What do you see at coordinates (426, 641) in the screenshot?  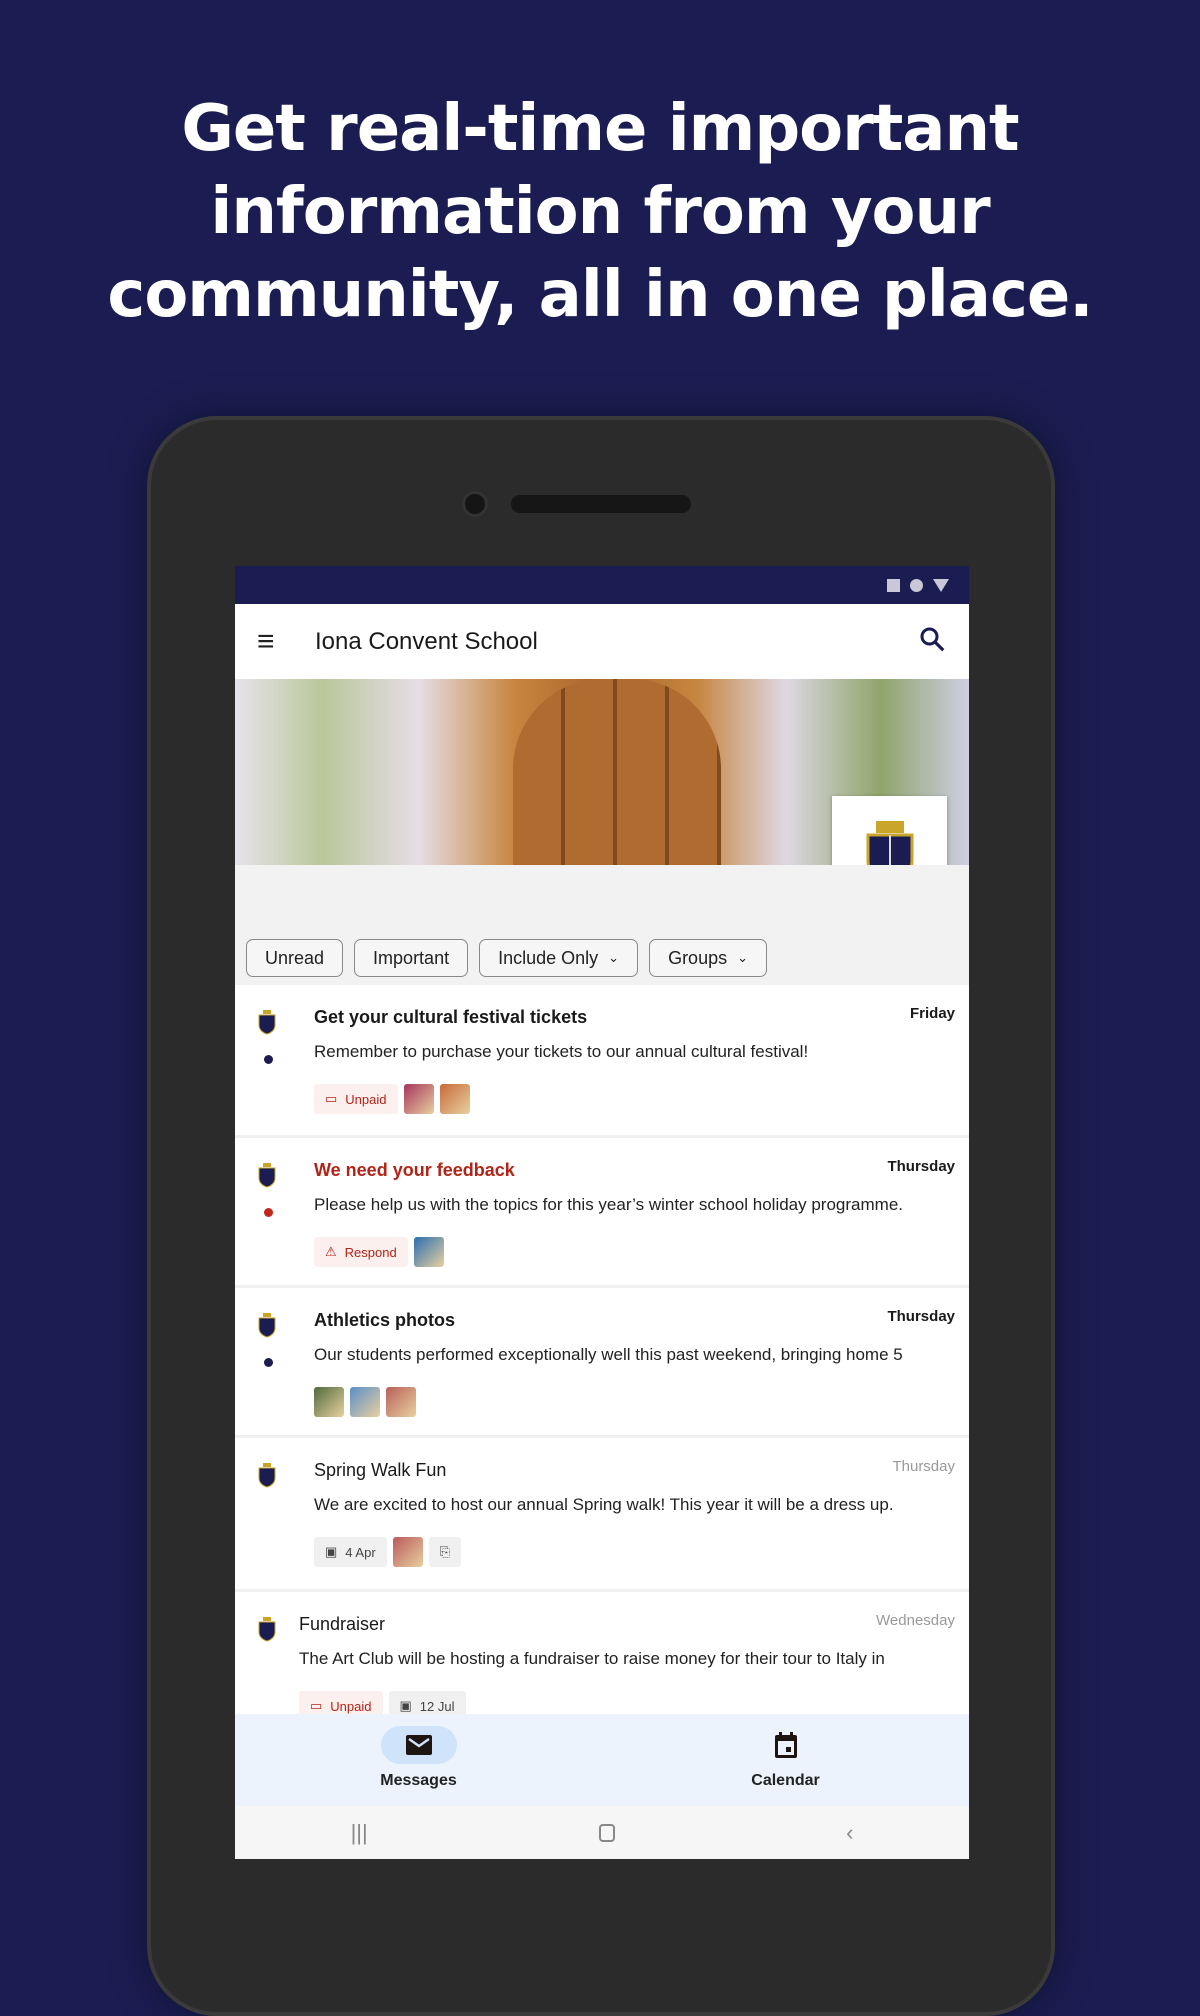 I see `app-title: Iona Convent School` at bounding box center [426, 641].